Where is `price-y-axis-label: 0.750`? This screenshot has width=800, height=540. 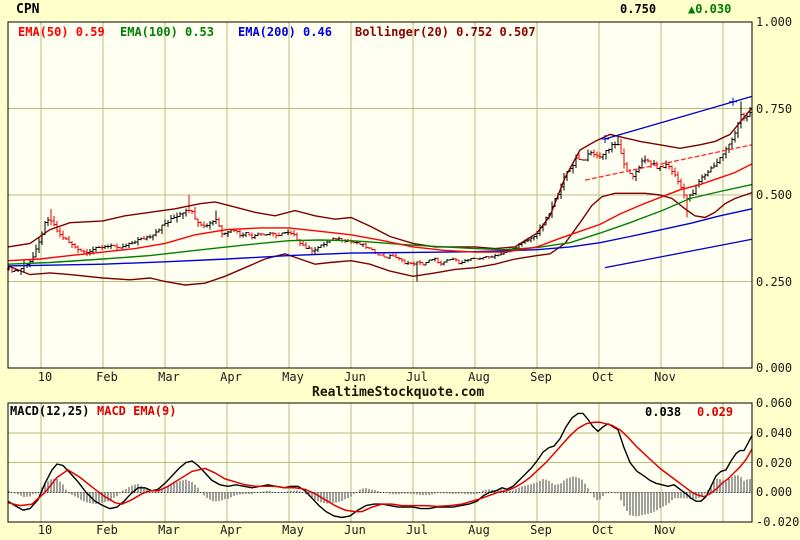
price-y-axis-label: 0.750 is located at coordinates (774, 108).